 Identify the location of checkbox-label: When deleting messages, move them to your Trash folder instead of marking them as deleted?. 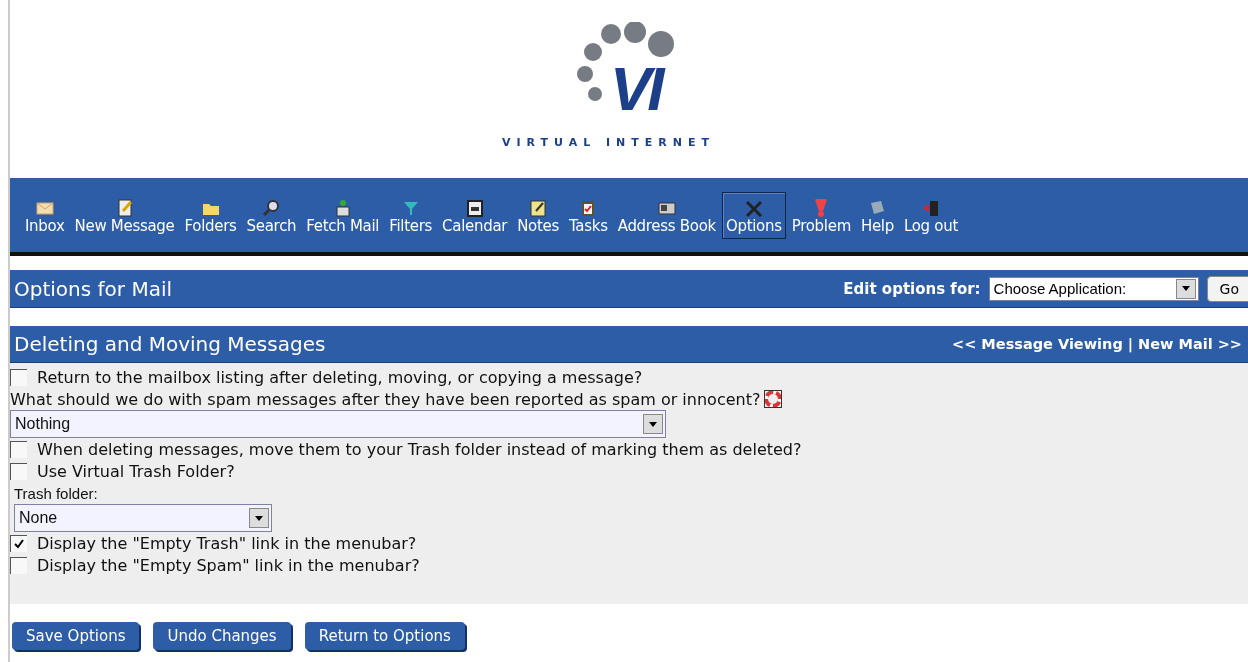
(419, 449).